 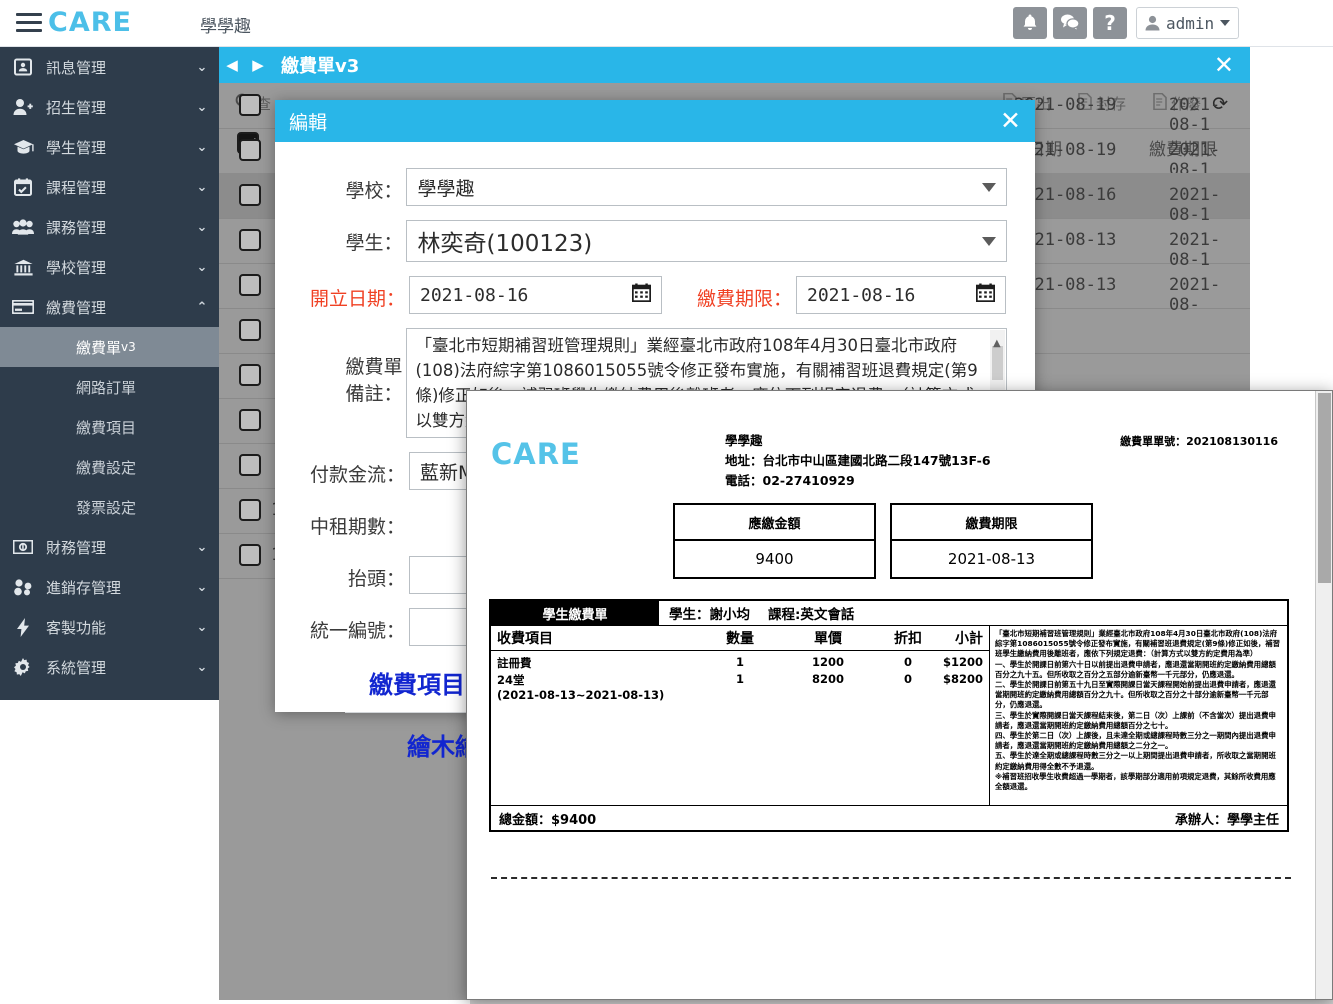 What do you see at coordinates (739, 679) in the screenshot?
I see `item-qty: 1` at bounding box center [739, 679].